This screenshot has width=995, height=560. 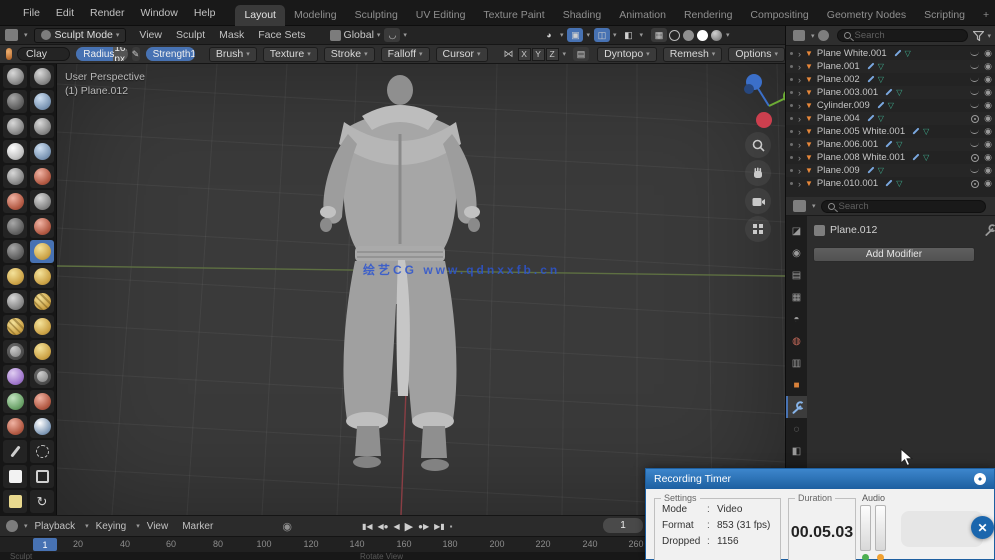 I want to click on tab-sculpting: Sculpting, so click(x=376, y=15).